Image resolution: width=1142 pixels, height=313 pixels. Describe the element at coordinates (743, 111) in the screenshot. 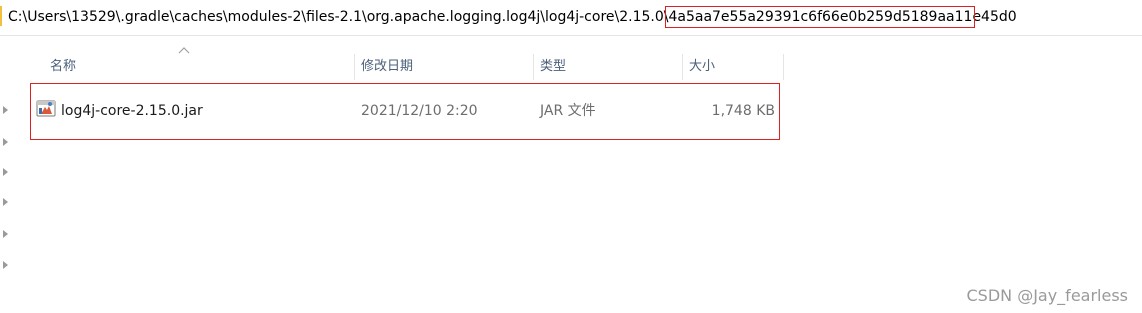

I see `file-size: 1,748 KB` at that location.